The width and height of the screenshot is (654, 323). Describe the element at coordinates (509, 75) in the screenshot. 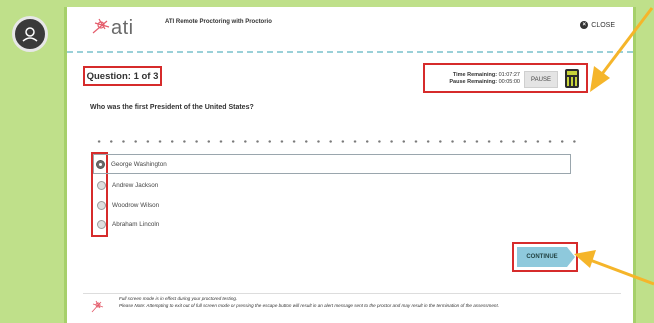

I see `time-remaining-value: 01:07:27` at that location.